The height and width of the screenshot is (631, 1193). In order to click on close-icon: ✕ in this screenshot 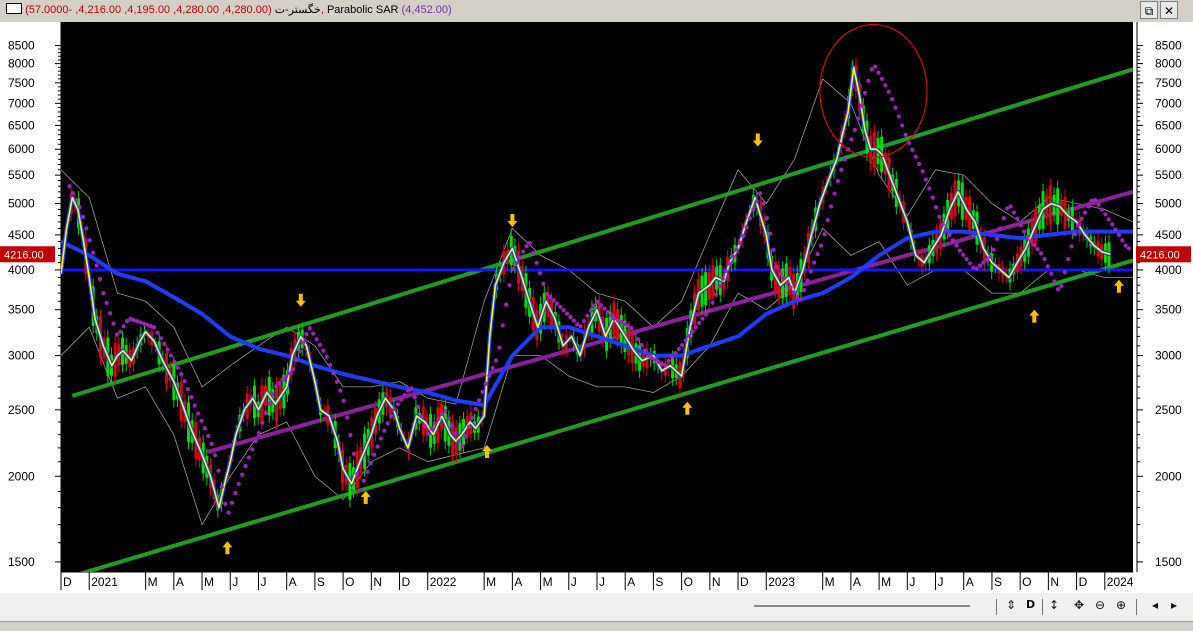, I will do `click(1169, 10)`.